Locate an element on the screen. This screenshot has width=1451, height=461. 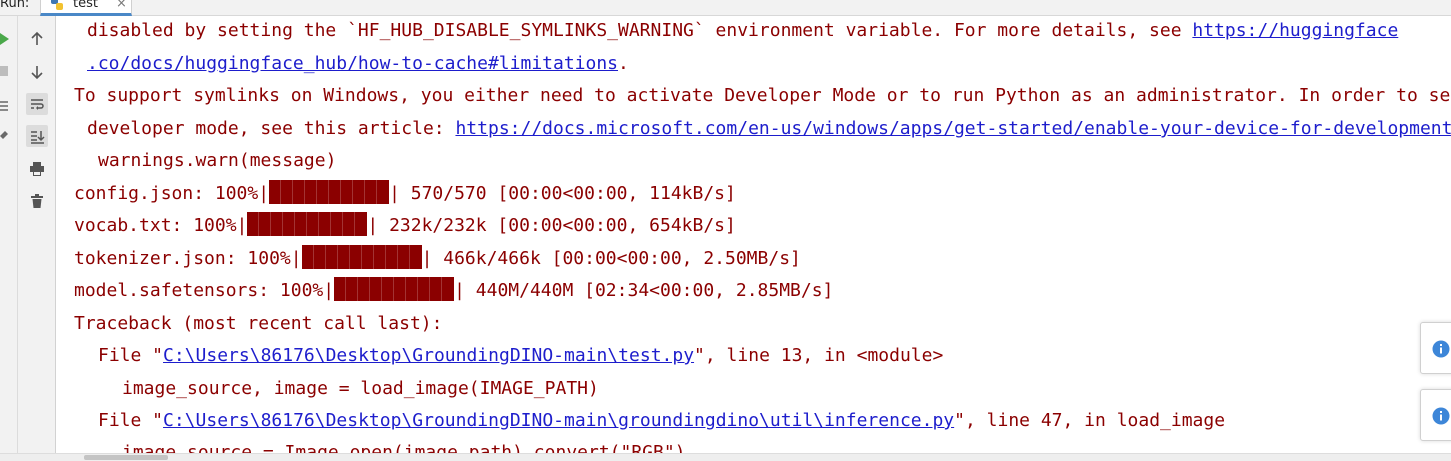
up-arrow-button is located at coordinates (37, 39).